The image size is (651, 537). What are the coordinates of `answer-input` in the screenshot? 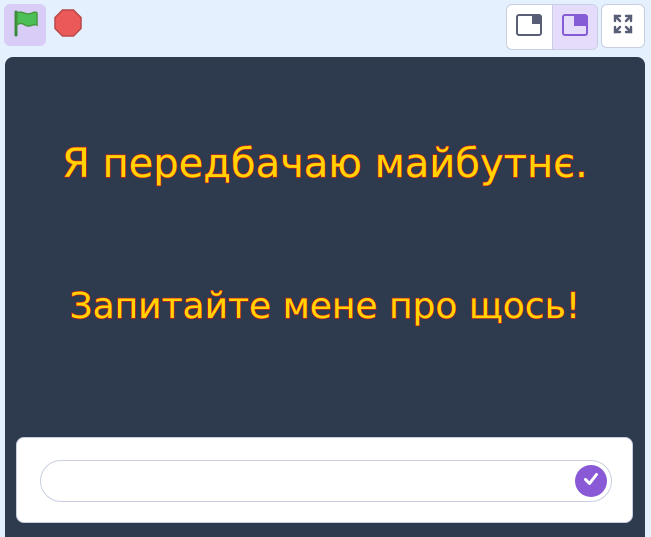 It's located at (312, 482).